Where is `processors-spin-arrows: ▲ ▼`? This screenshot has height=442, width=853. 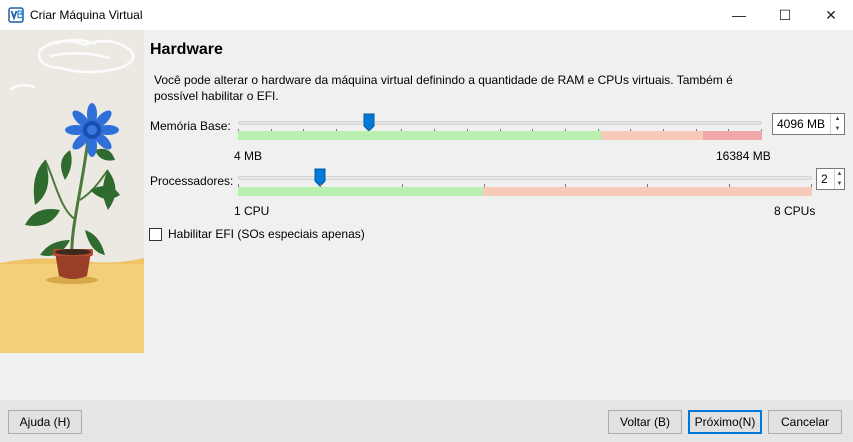
processors-spin-arrows: ▲ ▼ is located at coordinates (839, 179).